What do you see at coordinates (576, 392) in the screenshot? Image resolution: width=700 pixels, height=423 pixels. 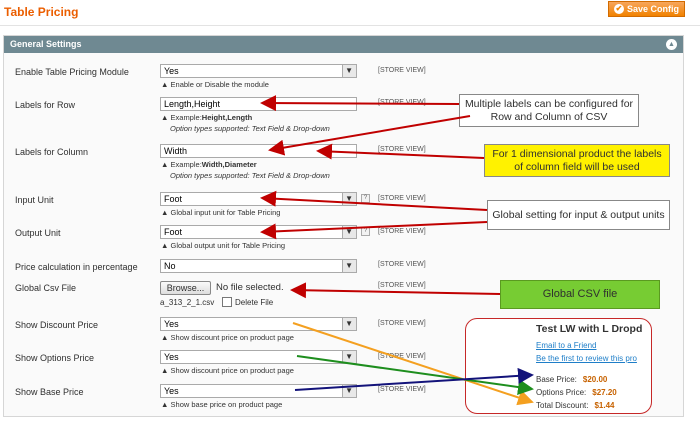 I see `options-price: Options Price: $27.20` at bounding box center [576, 392].